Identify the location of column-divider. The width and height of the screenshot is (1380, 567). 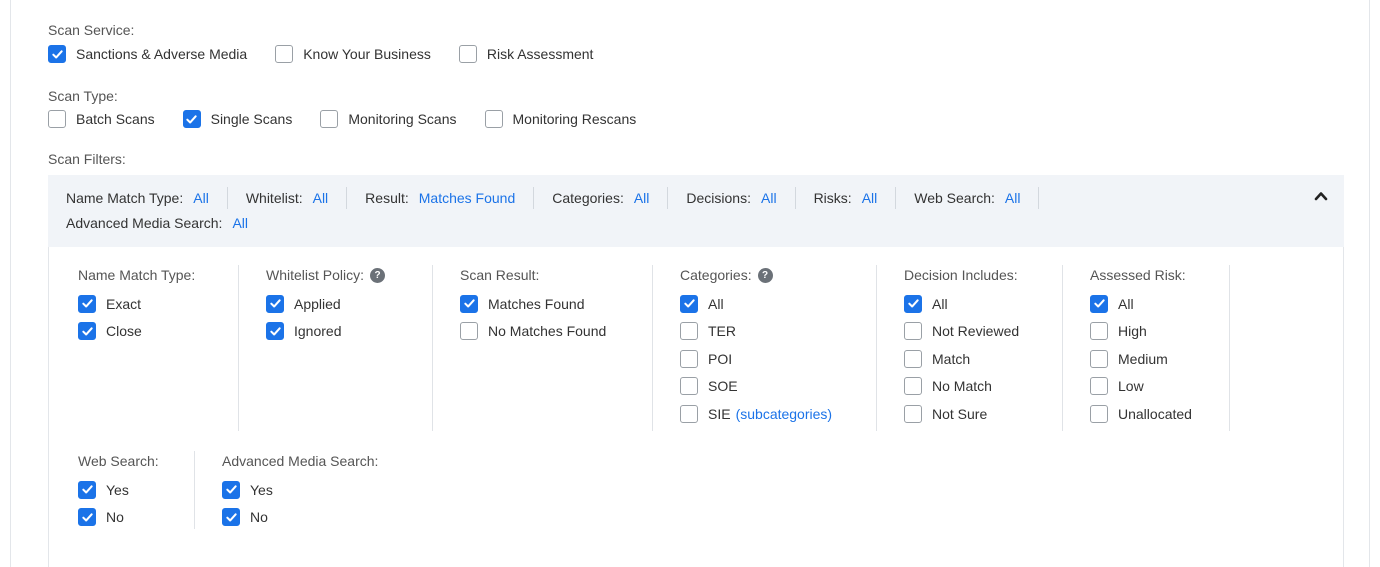
(238, 348).